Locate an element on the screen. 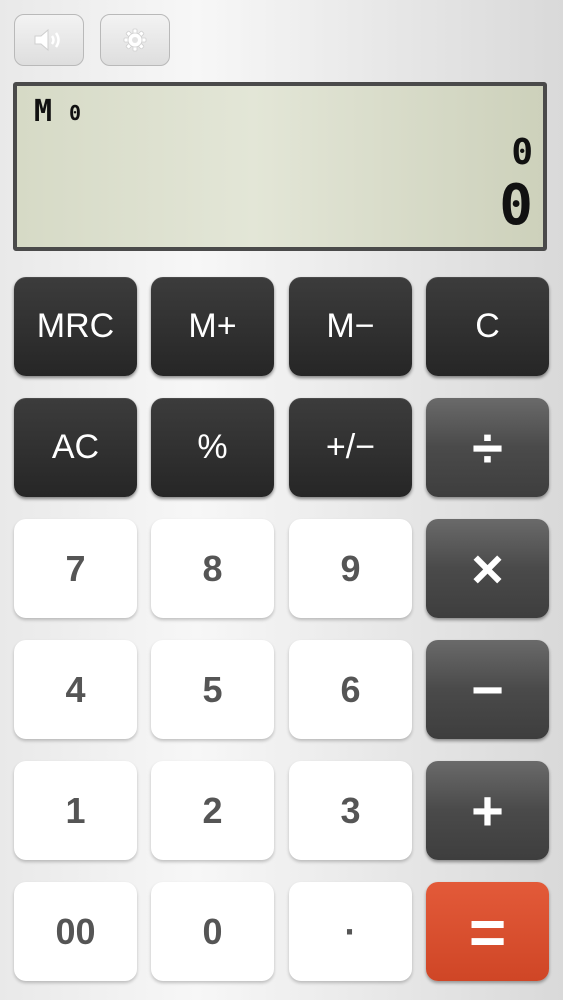 The height and width of the screenshot is (1000, 563). plus-minus-button: +/− is located at coordinates (350, 447).